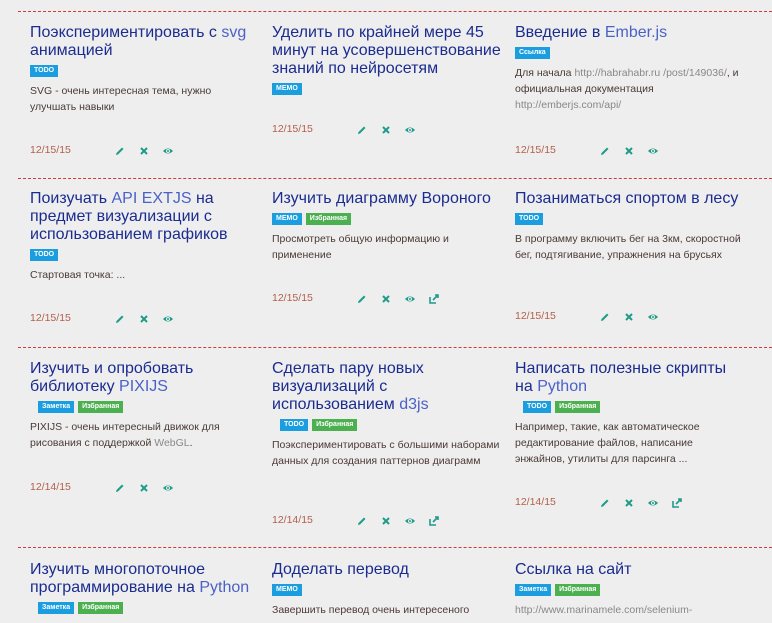 This screenshot has width=772, height=623. What do you see at coordinates (630, 53) in the screenshot?
I see `note-tags: Ссылка` at bounding box center [630, 53].